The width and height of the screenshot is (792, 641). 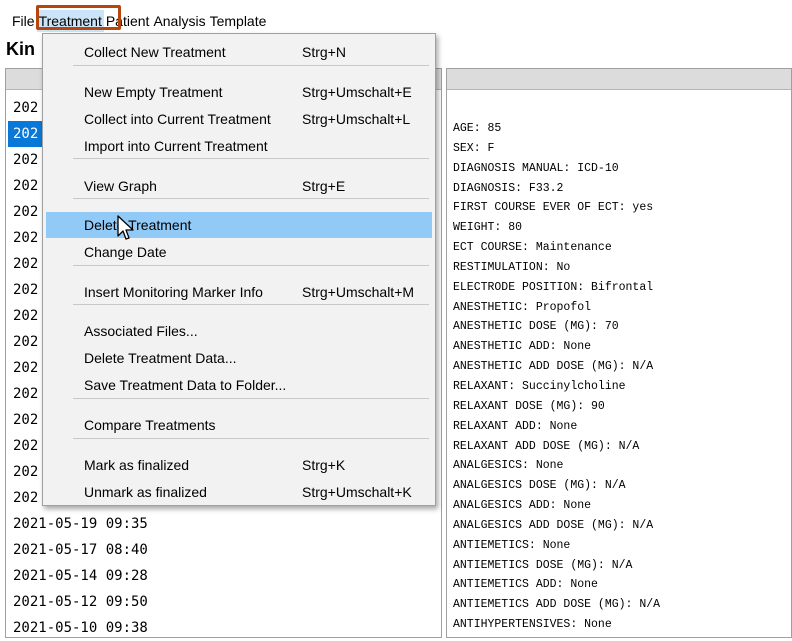 What do you see at coordinates (522, 347) in the screenshot?
I see `detail-line: ANESTHETIC ADD: None` at bounding box center [522, 347].